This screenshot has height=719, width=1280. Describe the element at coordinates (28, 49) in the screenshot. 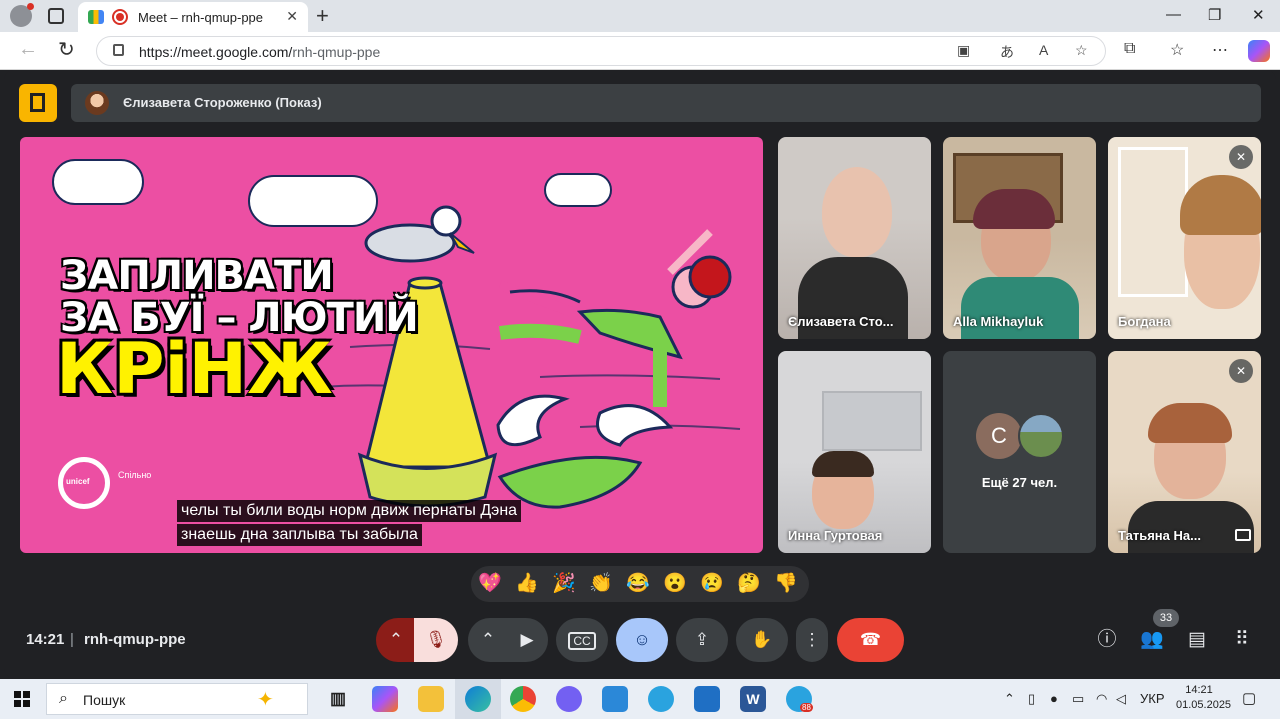

I see `back-arrow-icon: ←` at that location.